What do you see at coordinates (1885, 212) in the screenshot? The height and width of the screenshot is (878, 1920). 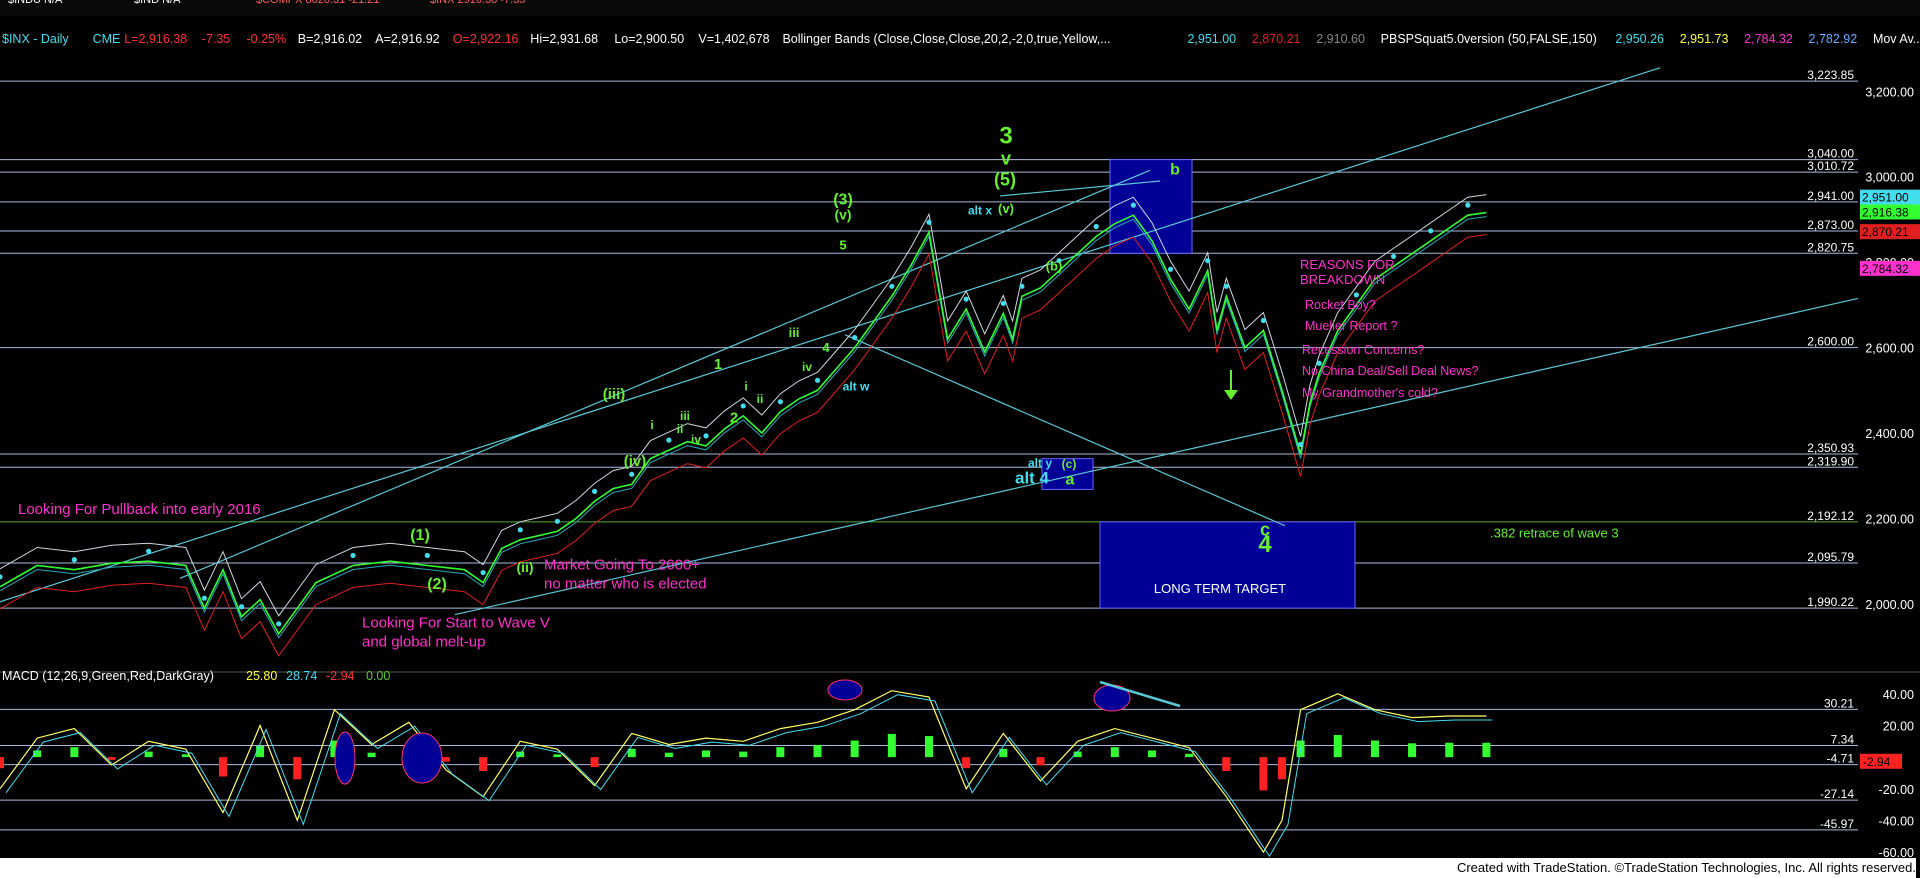 I see `price-tag-label: 2,916.38` at bounding box center [1885, 212].